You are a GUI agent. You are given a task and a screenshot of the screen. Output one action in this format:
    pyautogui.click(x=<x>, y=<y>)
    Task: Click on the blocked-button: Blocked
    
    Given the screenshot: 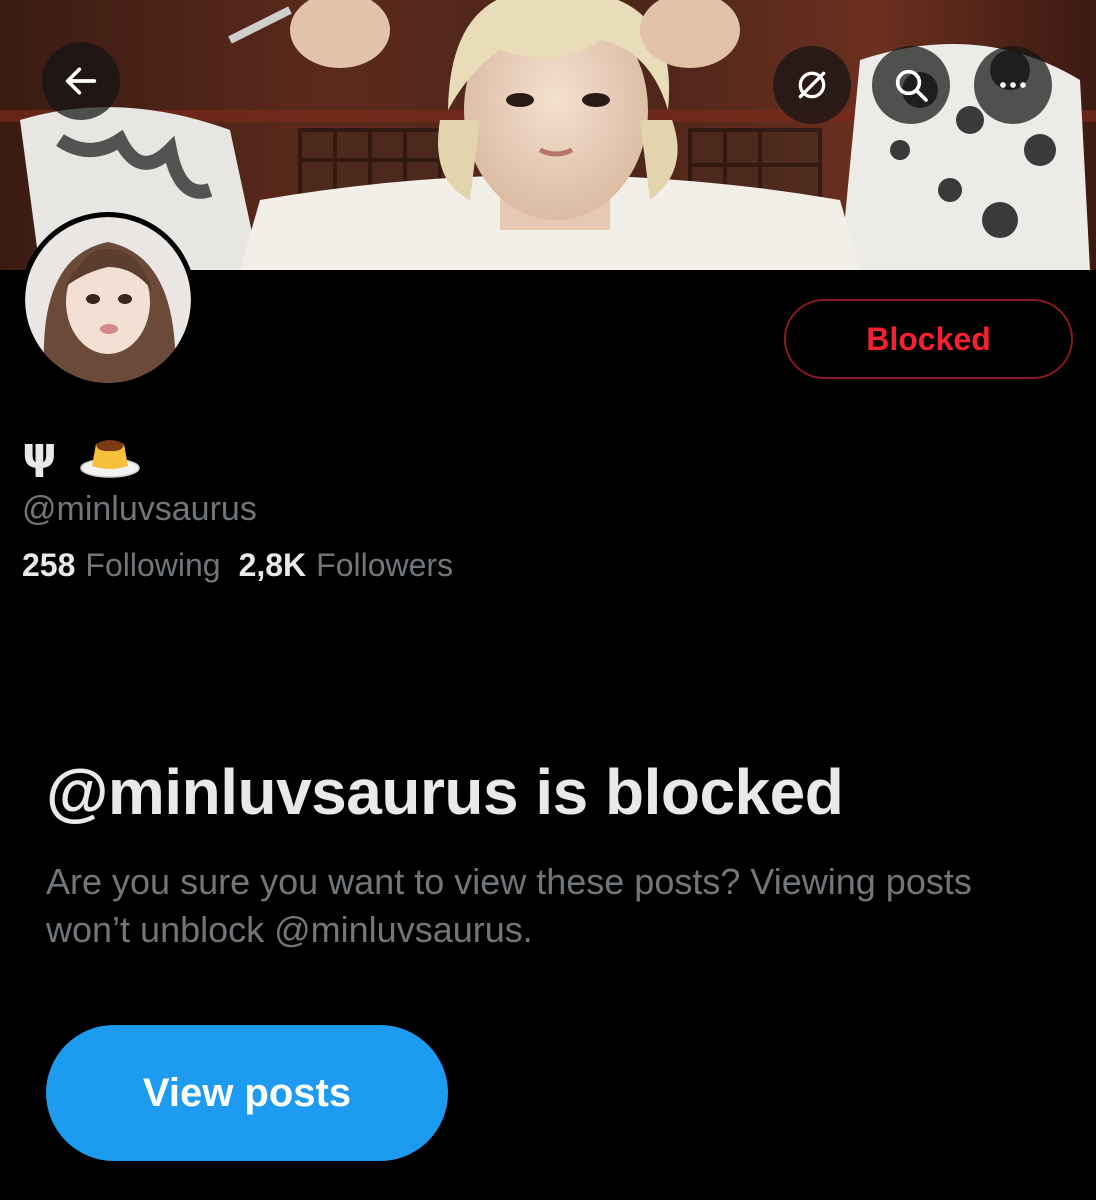 What is the action you would take?
    pyautogui.click(x=928, y=339)
    